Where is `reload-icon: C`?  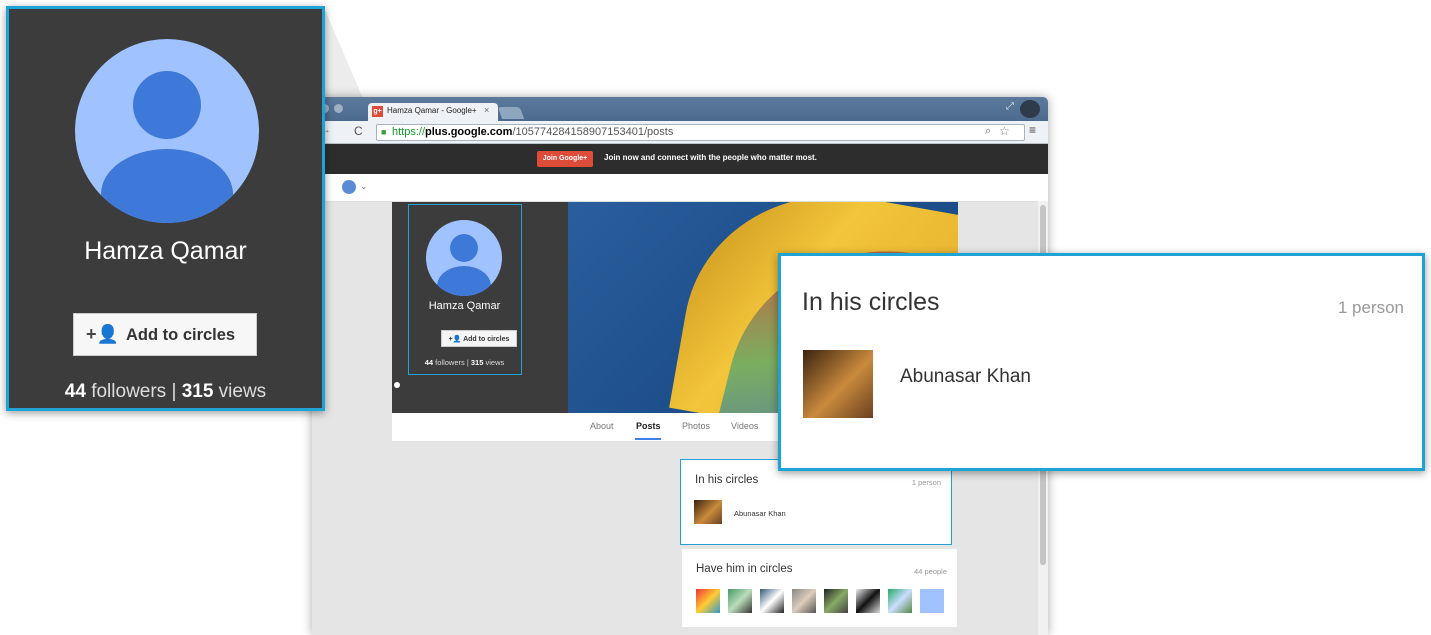
reload-icon: C is located at coordinates (358, 131).